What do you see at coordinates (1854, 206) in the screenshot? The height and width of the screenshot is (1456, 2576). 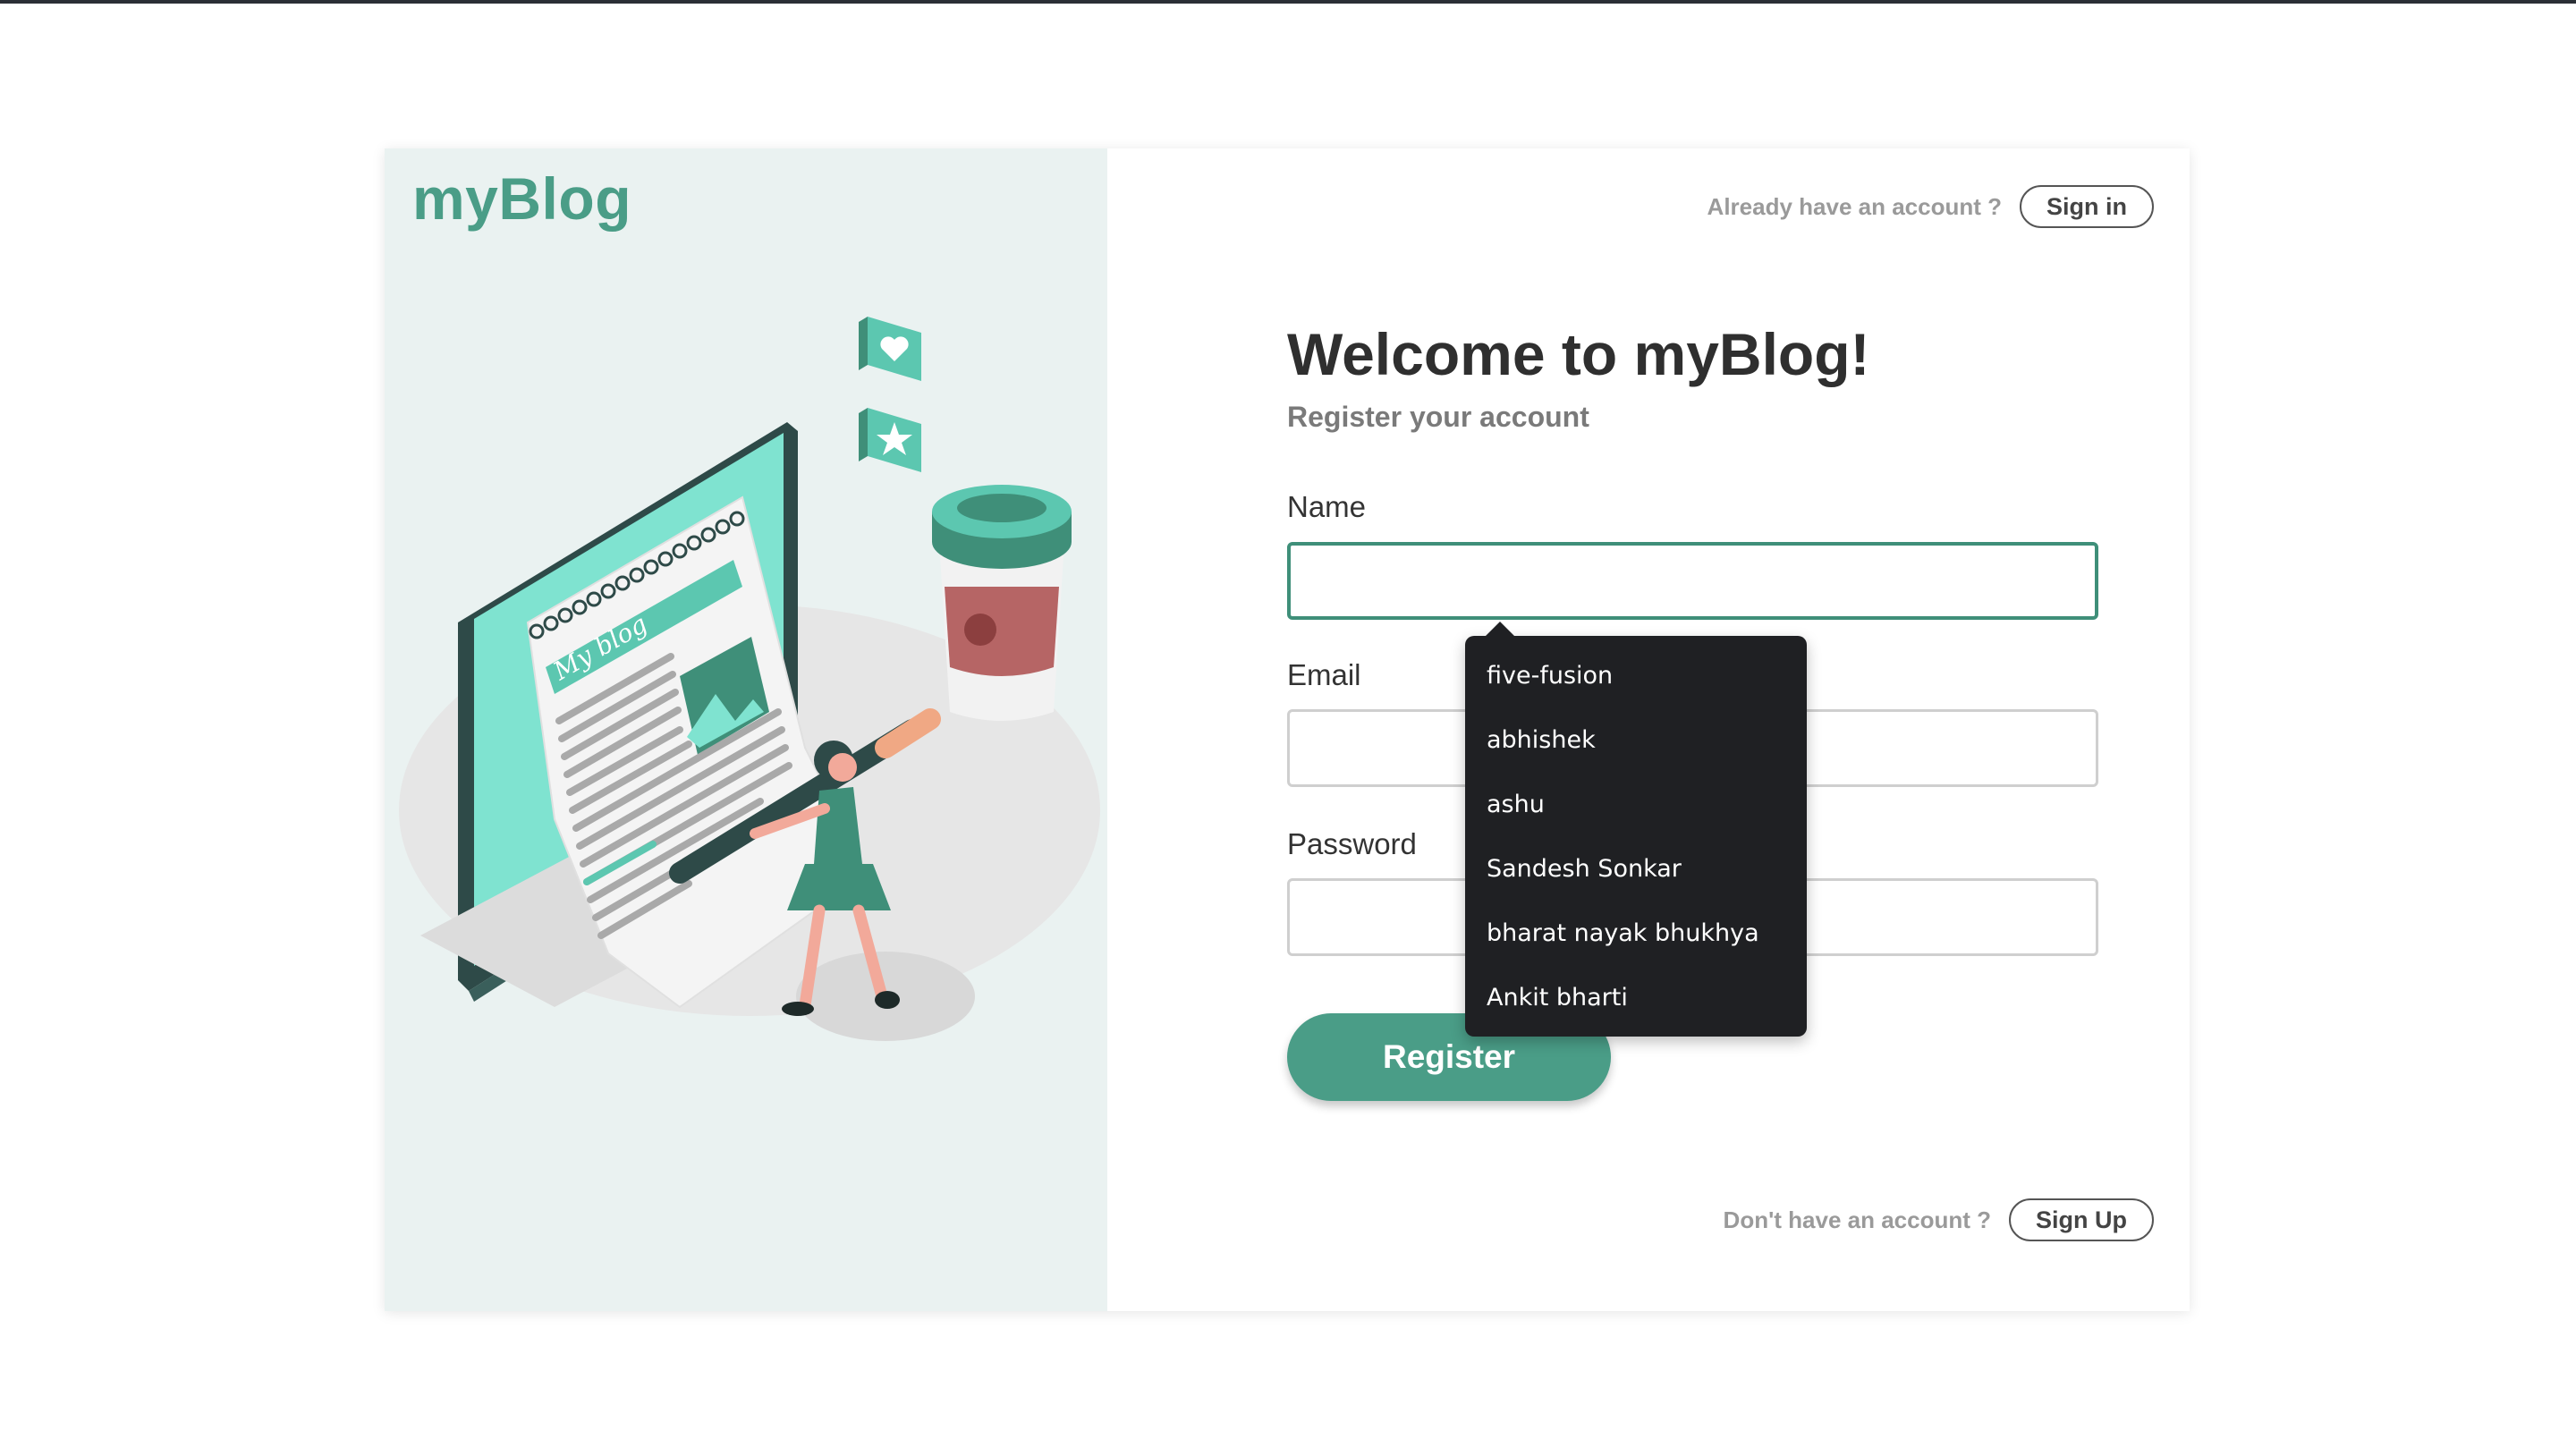 I see `signin-prompt: Already have an account ?` at bounding box center [1854, 206].